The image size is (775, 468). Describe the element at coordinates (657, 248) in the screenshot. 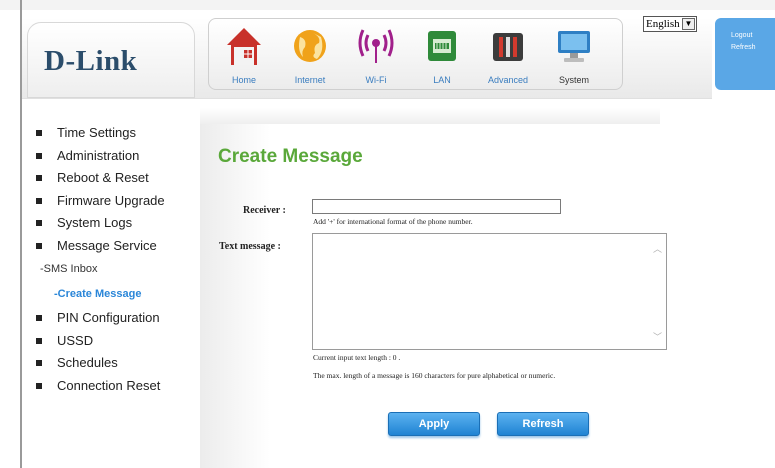

I see `scroll-up-icon: ︿` at that location.